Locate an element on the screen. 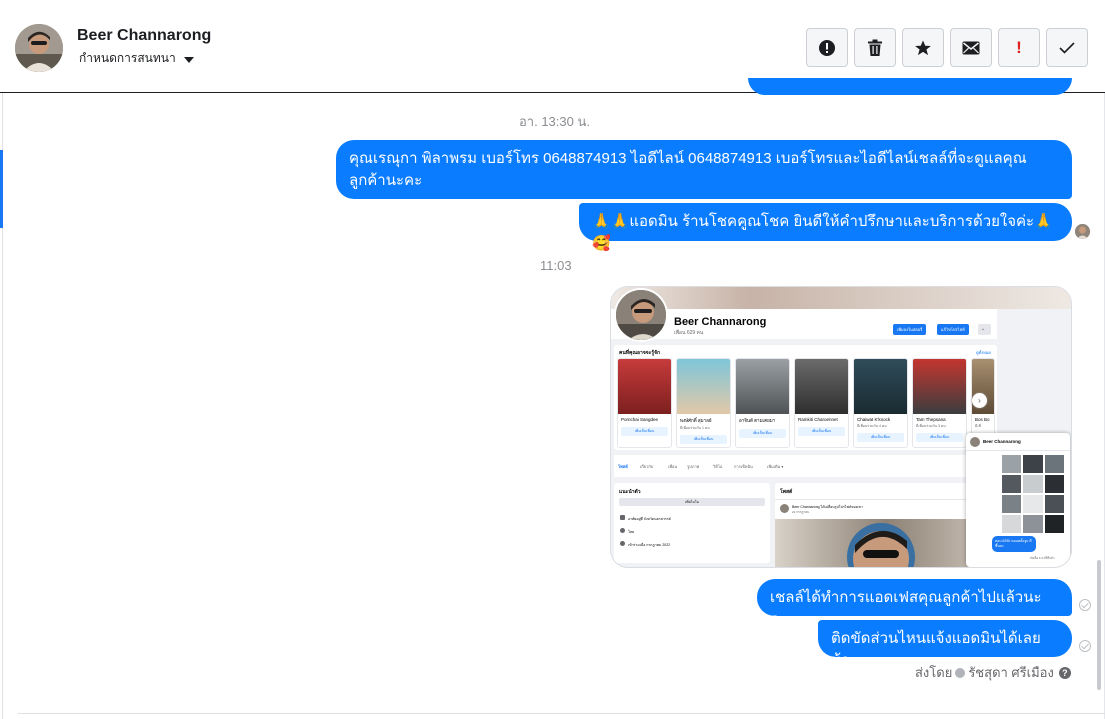 The image size is (1105, 719). sent-by-info: ส่งโดย รัชสุดา ศรีเมือง ? is located at coordinates (993, 672).